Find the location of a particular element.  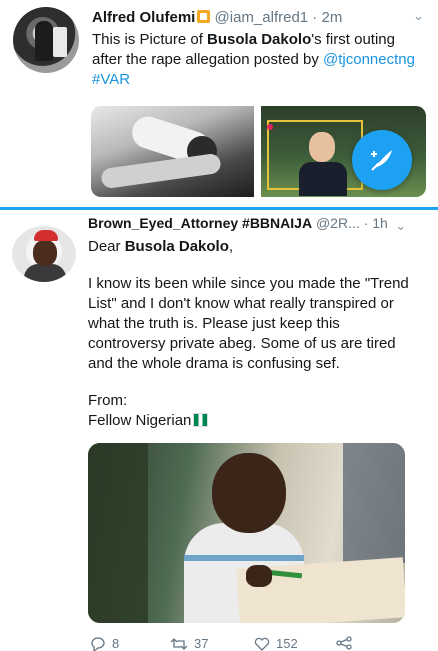

signoff-line: Fellow Nigerian is located at coordinates (148, 421).